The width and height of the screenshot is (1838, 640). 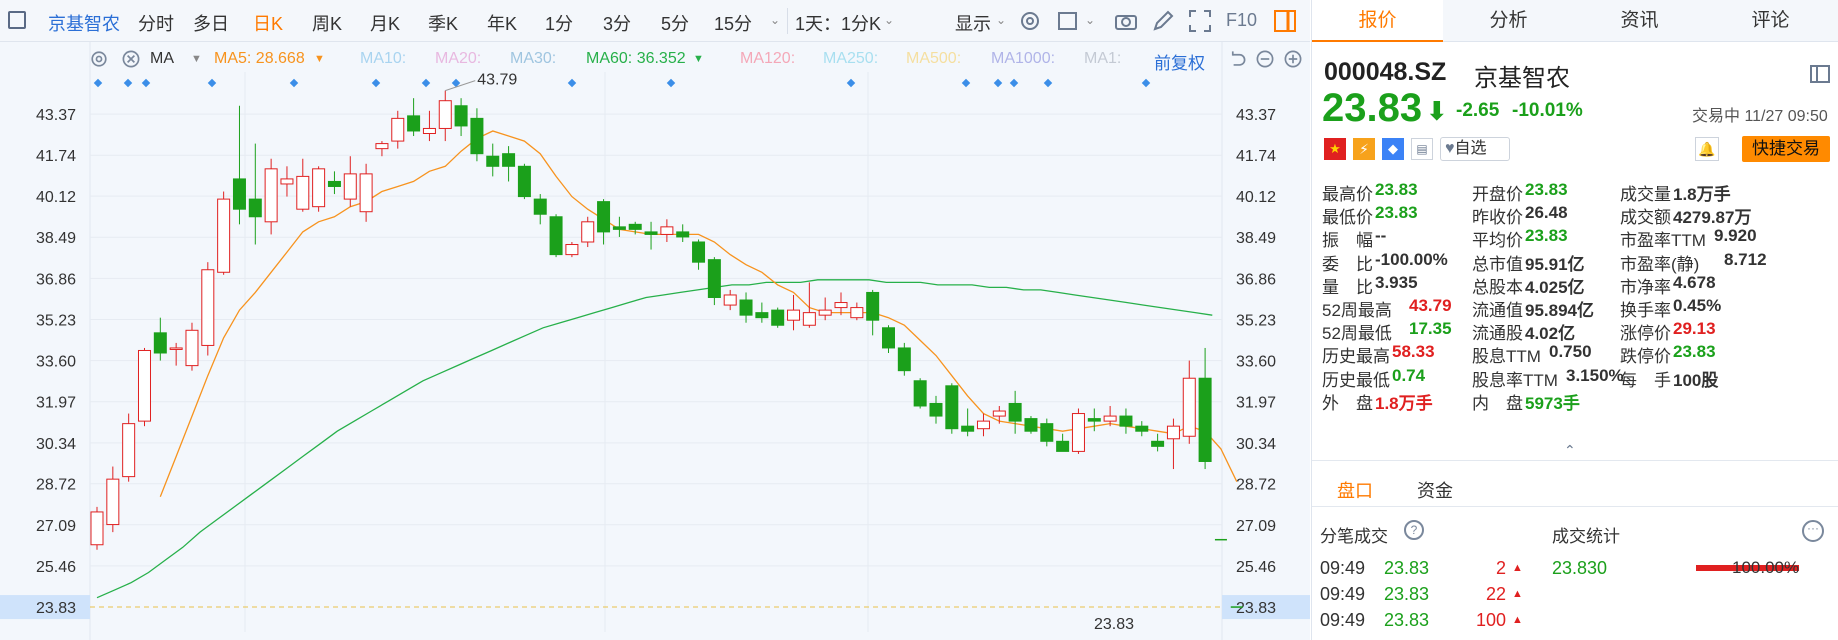 What do you see at coordinates (1385, 72) in the screenshot?
I see `stock-code: 000048.SZ` at bounding box center [1385, 72].